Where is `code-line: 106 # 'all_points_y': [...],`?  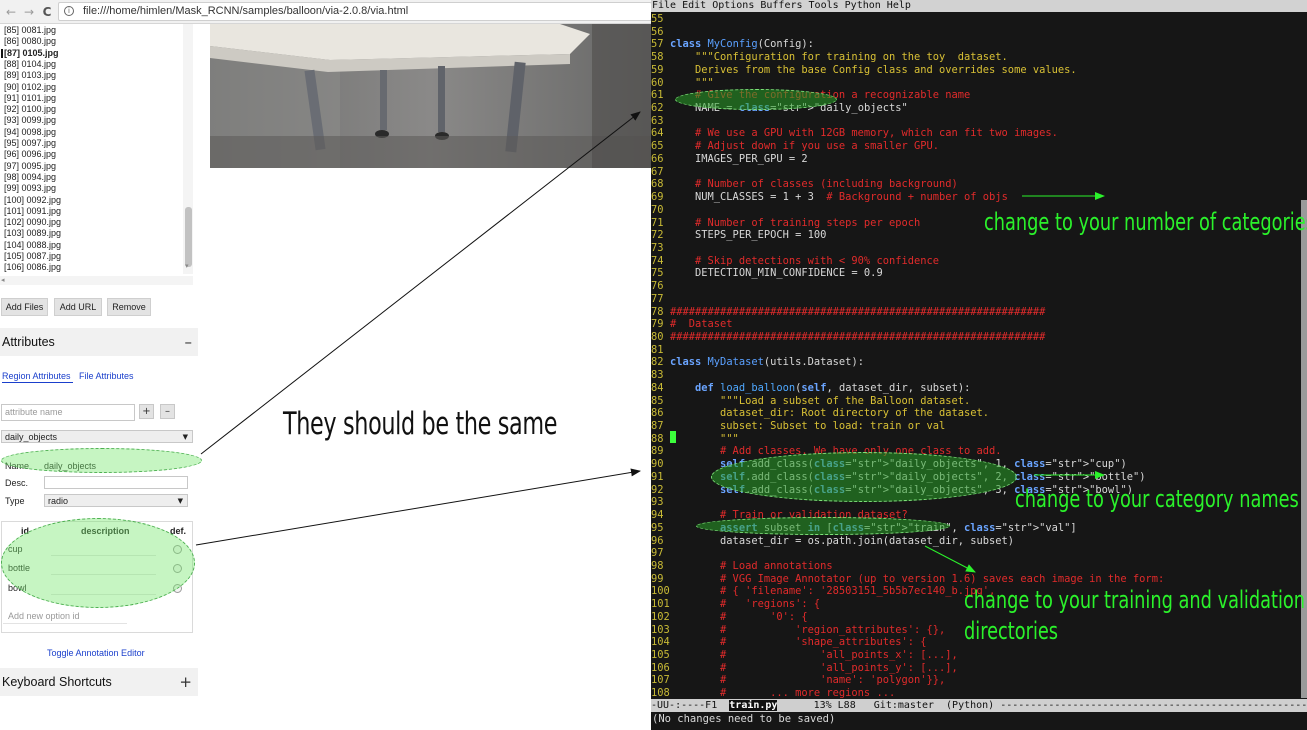 code-line: 106 # 'all_points_y': [...], is located at coordinates (804, 668).